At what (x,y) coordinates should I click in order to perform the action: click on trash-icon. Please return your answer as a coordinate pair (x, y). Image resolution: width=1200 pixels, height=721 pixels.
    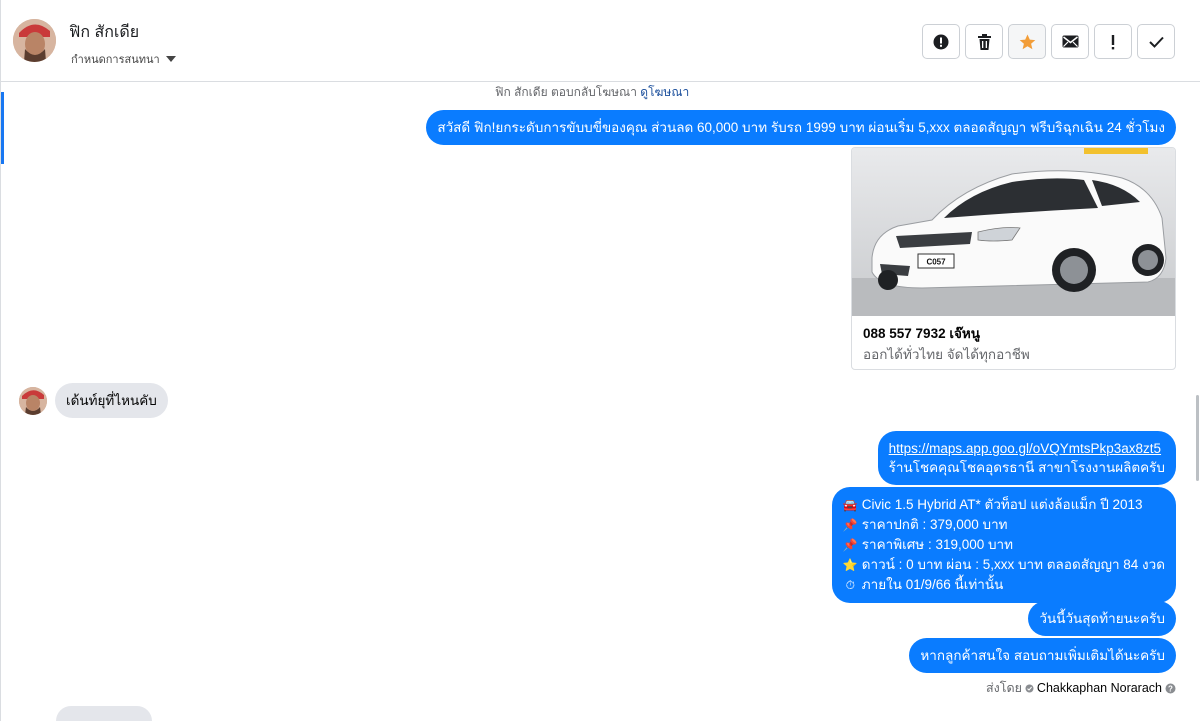
    Looking at the image, I should click on (984, 41).